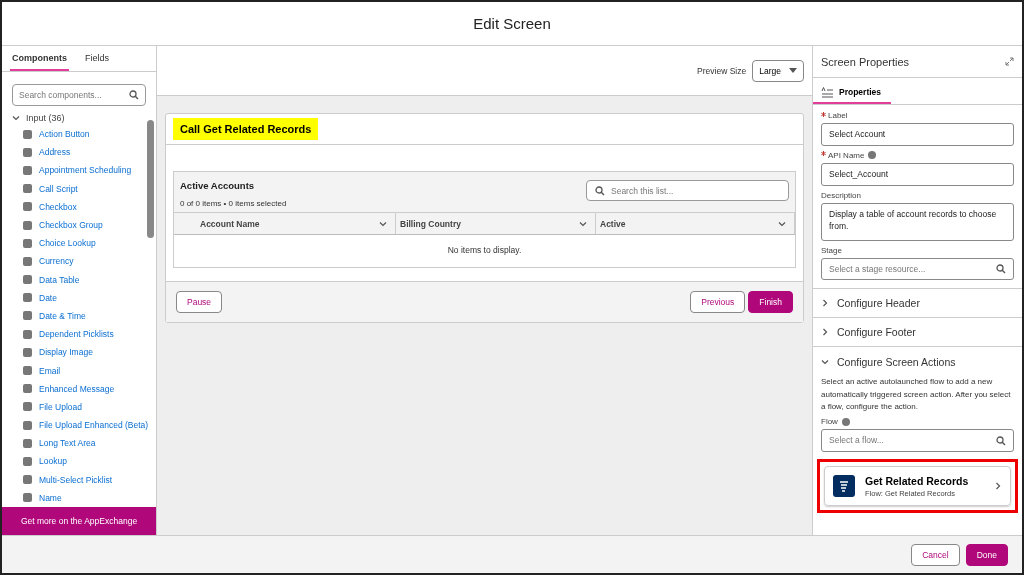 This screenshot has height=575, width=1024. What do you see at coordinates (722, 70) in the screenshot?
I see `preview-size-label: Preview Size` at bounding box center [722, 70].